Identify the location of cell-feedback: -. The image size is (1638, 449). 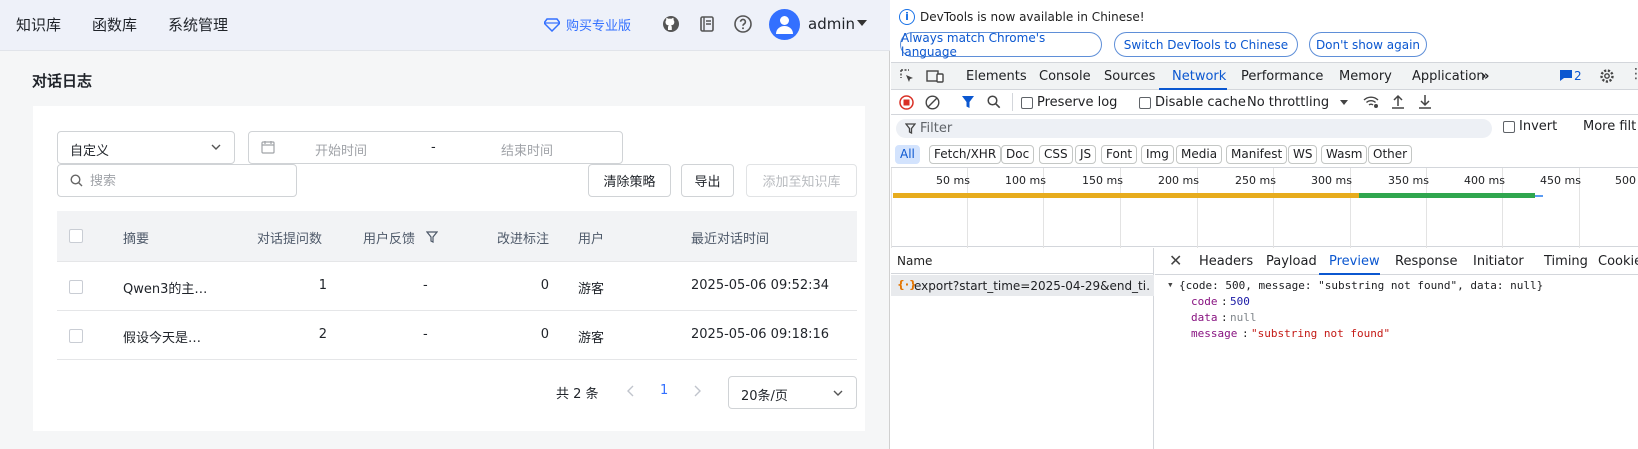
(425, 285).